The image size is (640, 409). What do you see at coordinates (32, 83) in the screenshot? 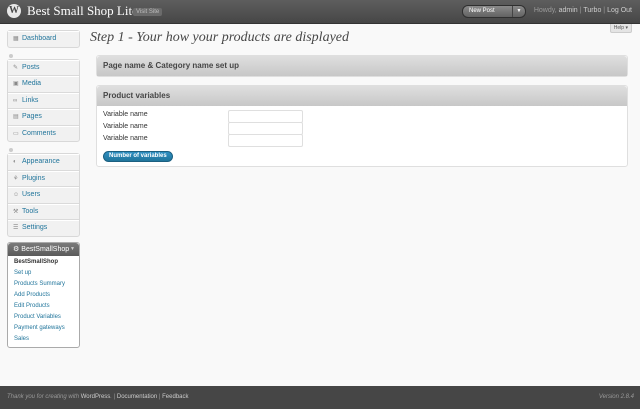
I see `sidebar-item-label: Media` at bounding box center [32, 83].